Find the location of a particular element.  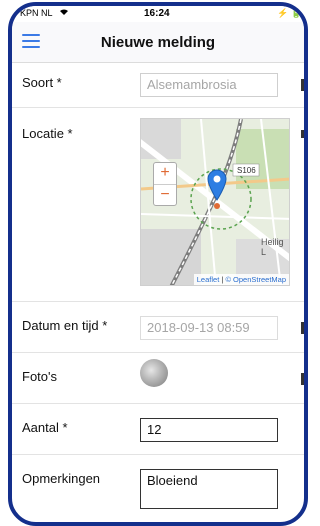

photo-thumbnail is located at coordinates (154, 373).